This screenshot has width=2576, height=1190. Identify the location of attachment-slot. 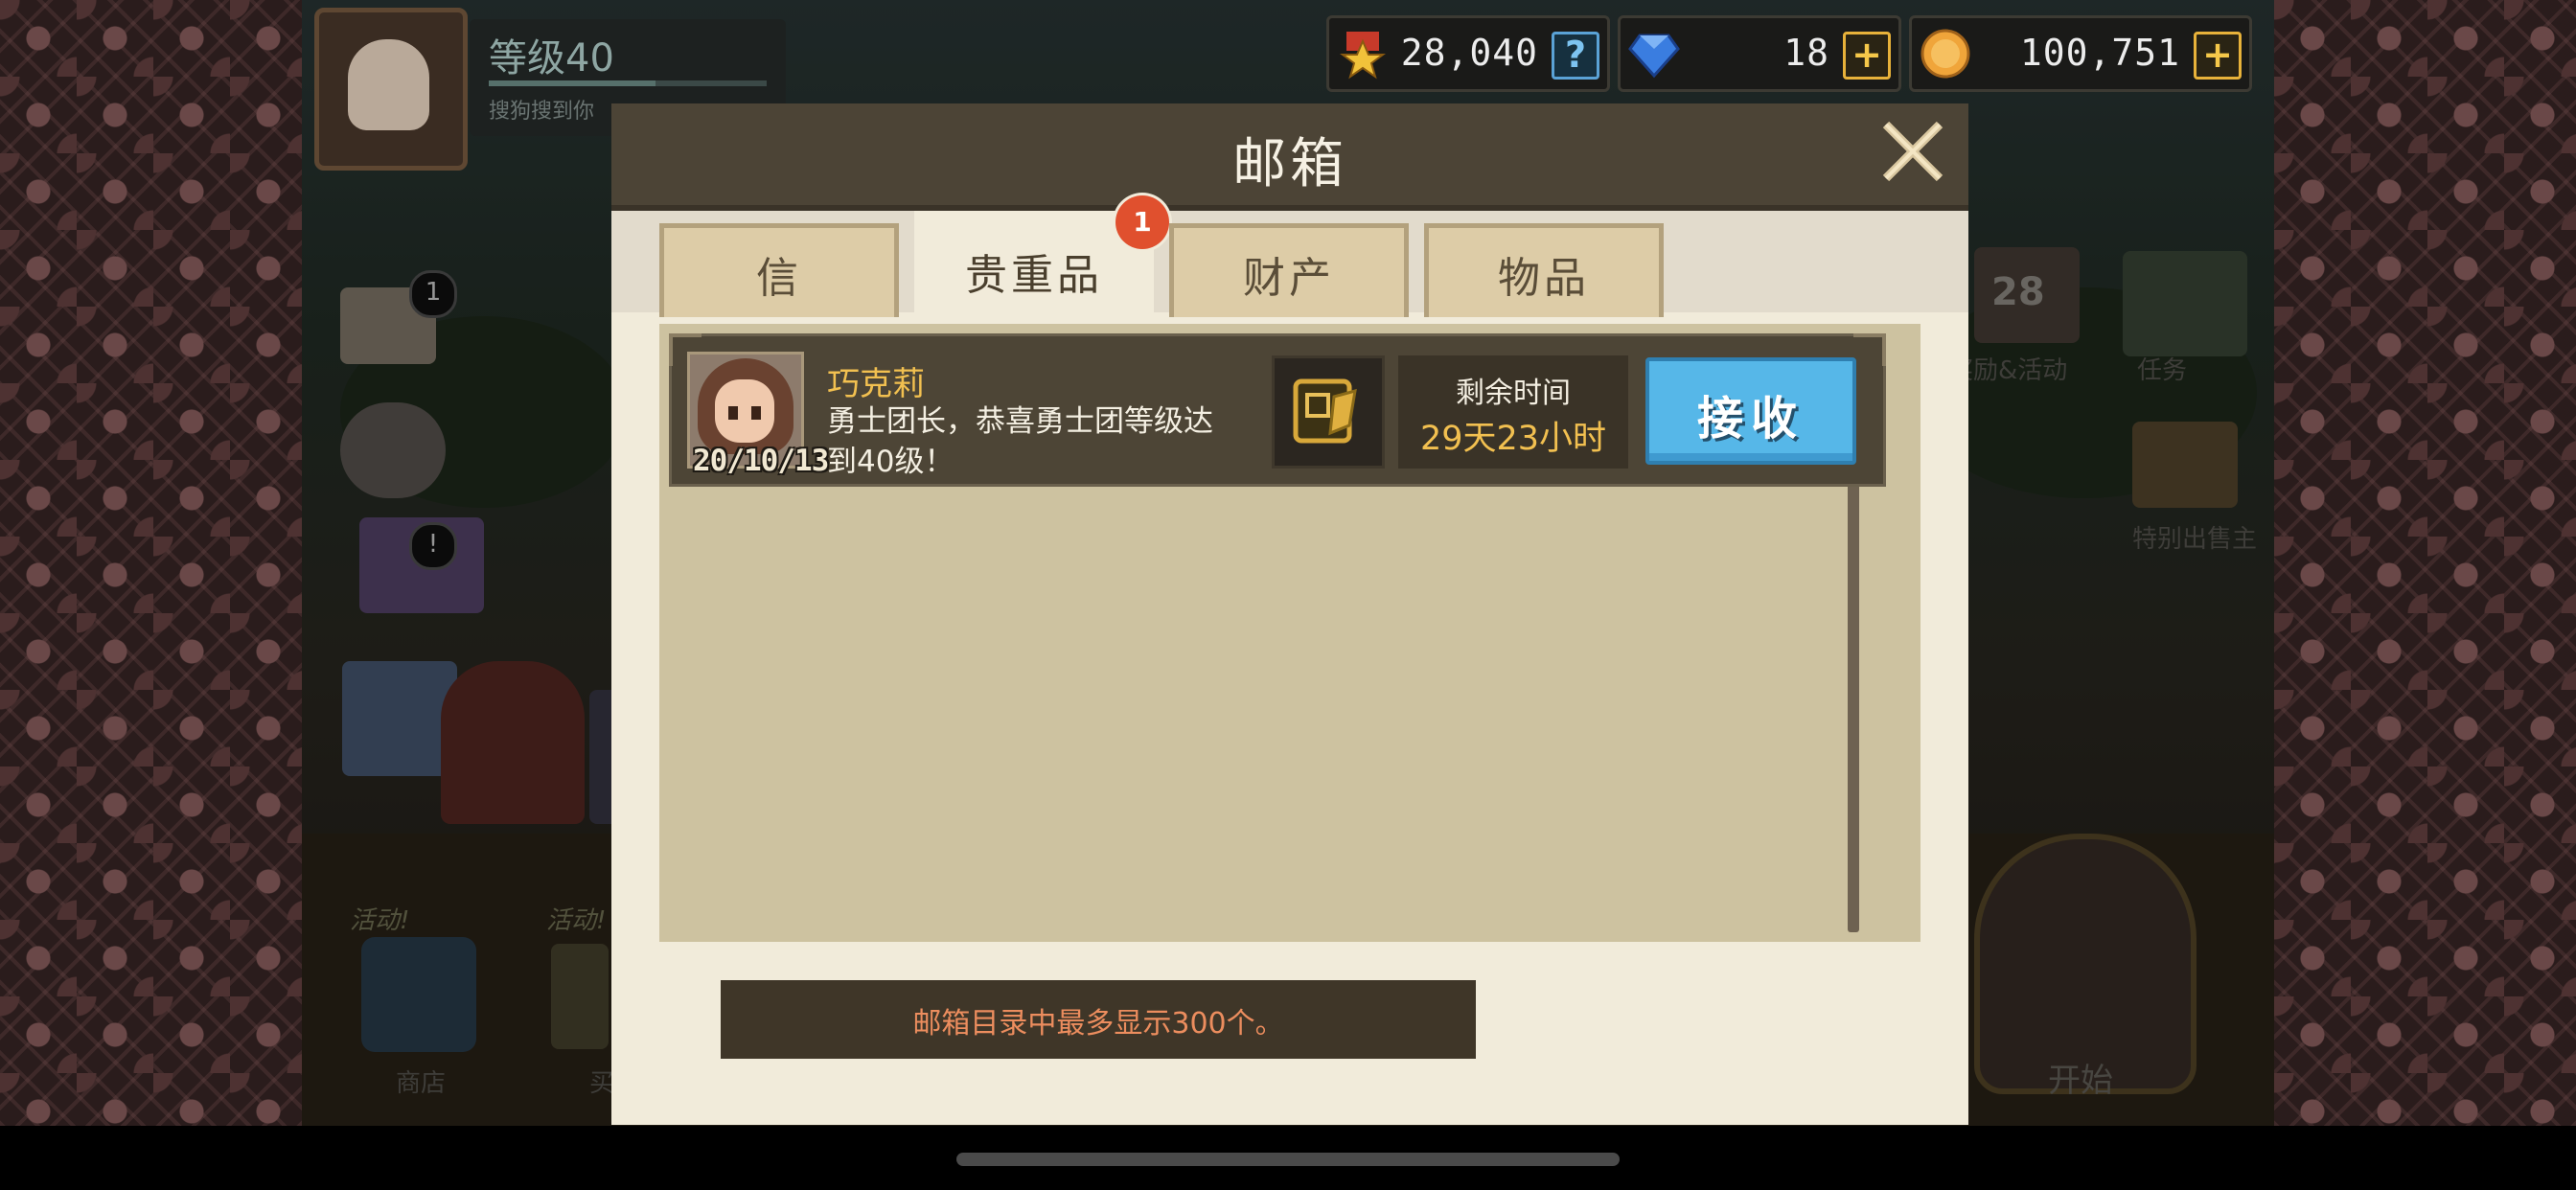
(1328, 412).